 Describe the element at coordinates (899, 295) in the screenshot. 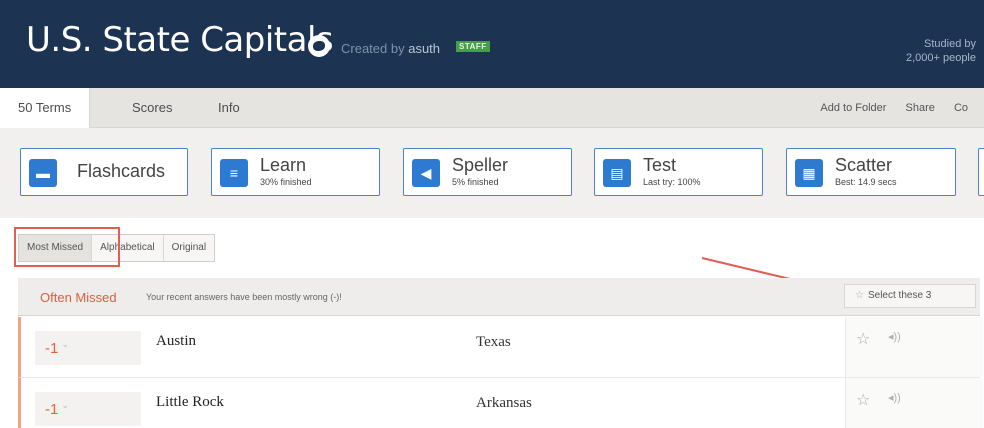

I see `select-these-label: Select these 3` at that location.